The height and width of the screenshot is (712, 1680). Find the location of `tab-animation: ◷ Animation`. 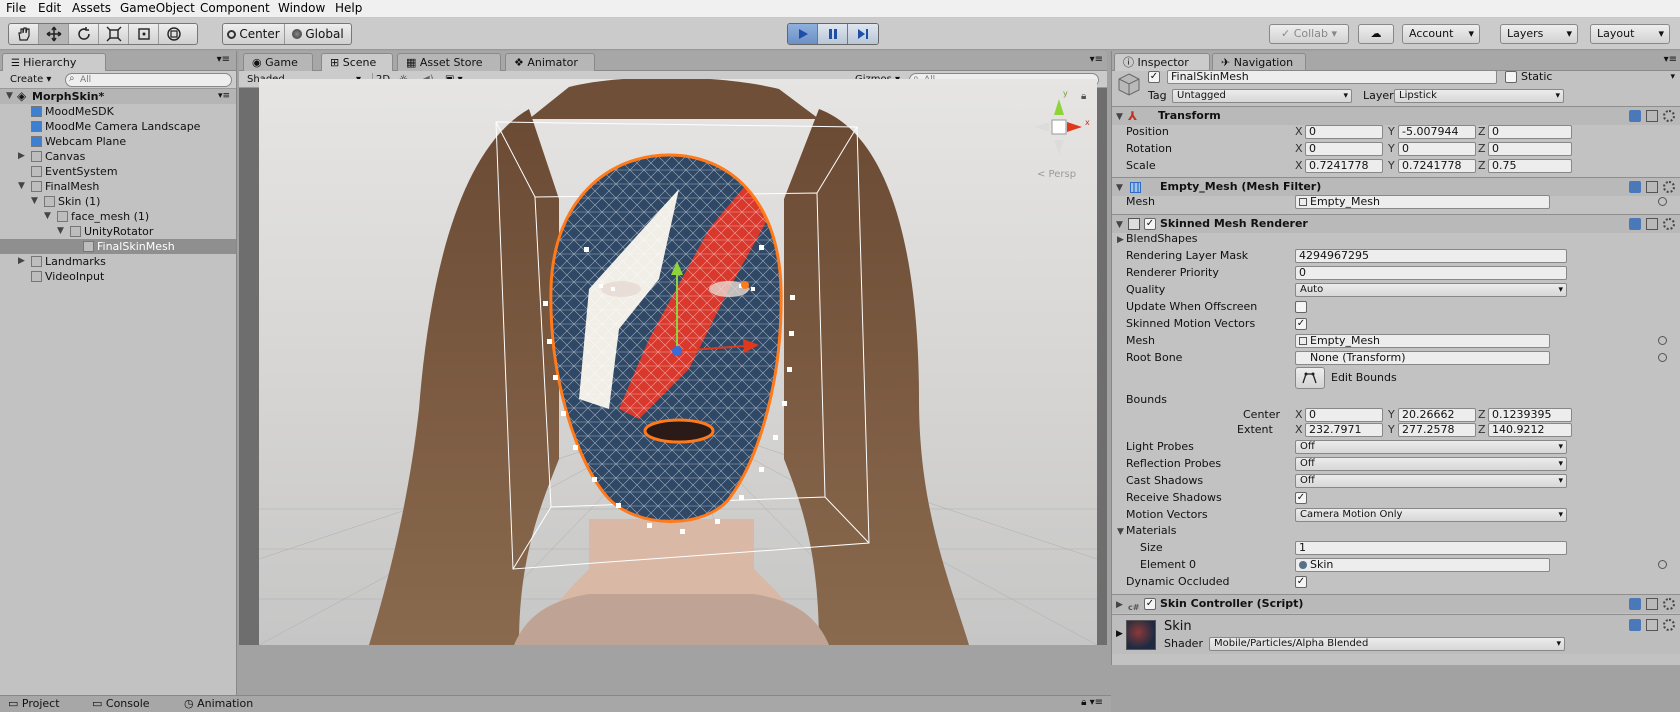

tab-animation: ◷ Animation is located at coordinates (218, 703).